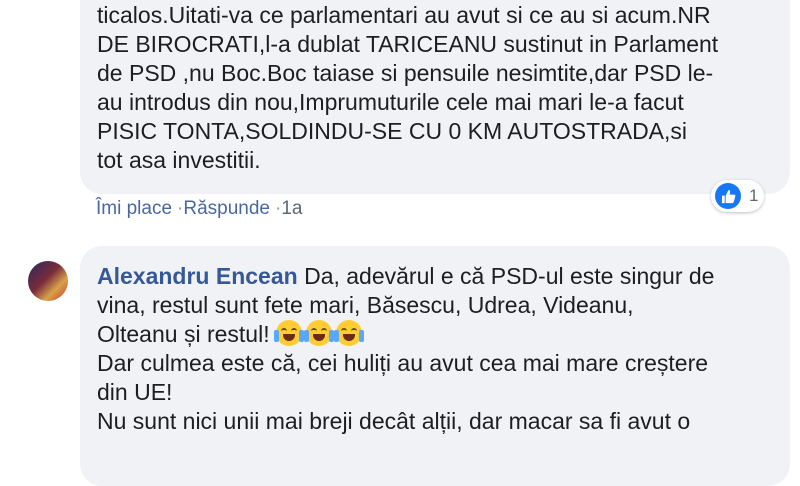  I want to click on reaction-summary: 1, so click(738, 196).